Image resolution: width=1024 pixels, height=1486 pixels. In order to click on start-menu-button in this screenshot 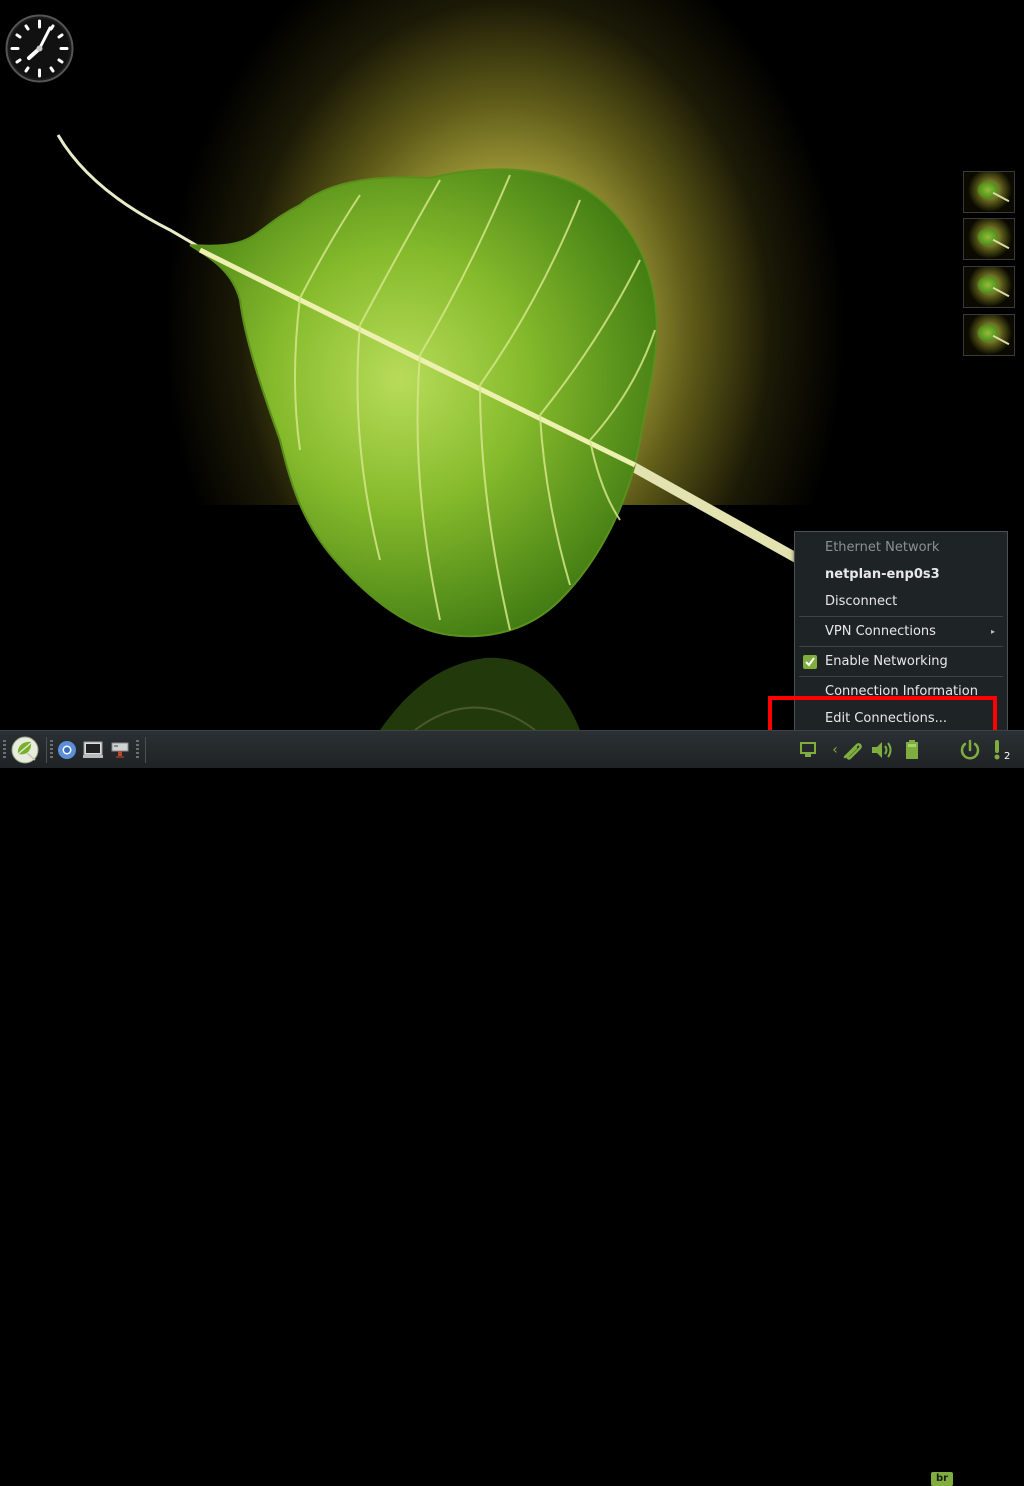, I will do `click(25, 750)`.